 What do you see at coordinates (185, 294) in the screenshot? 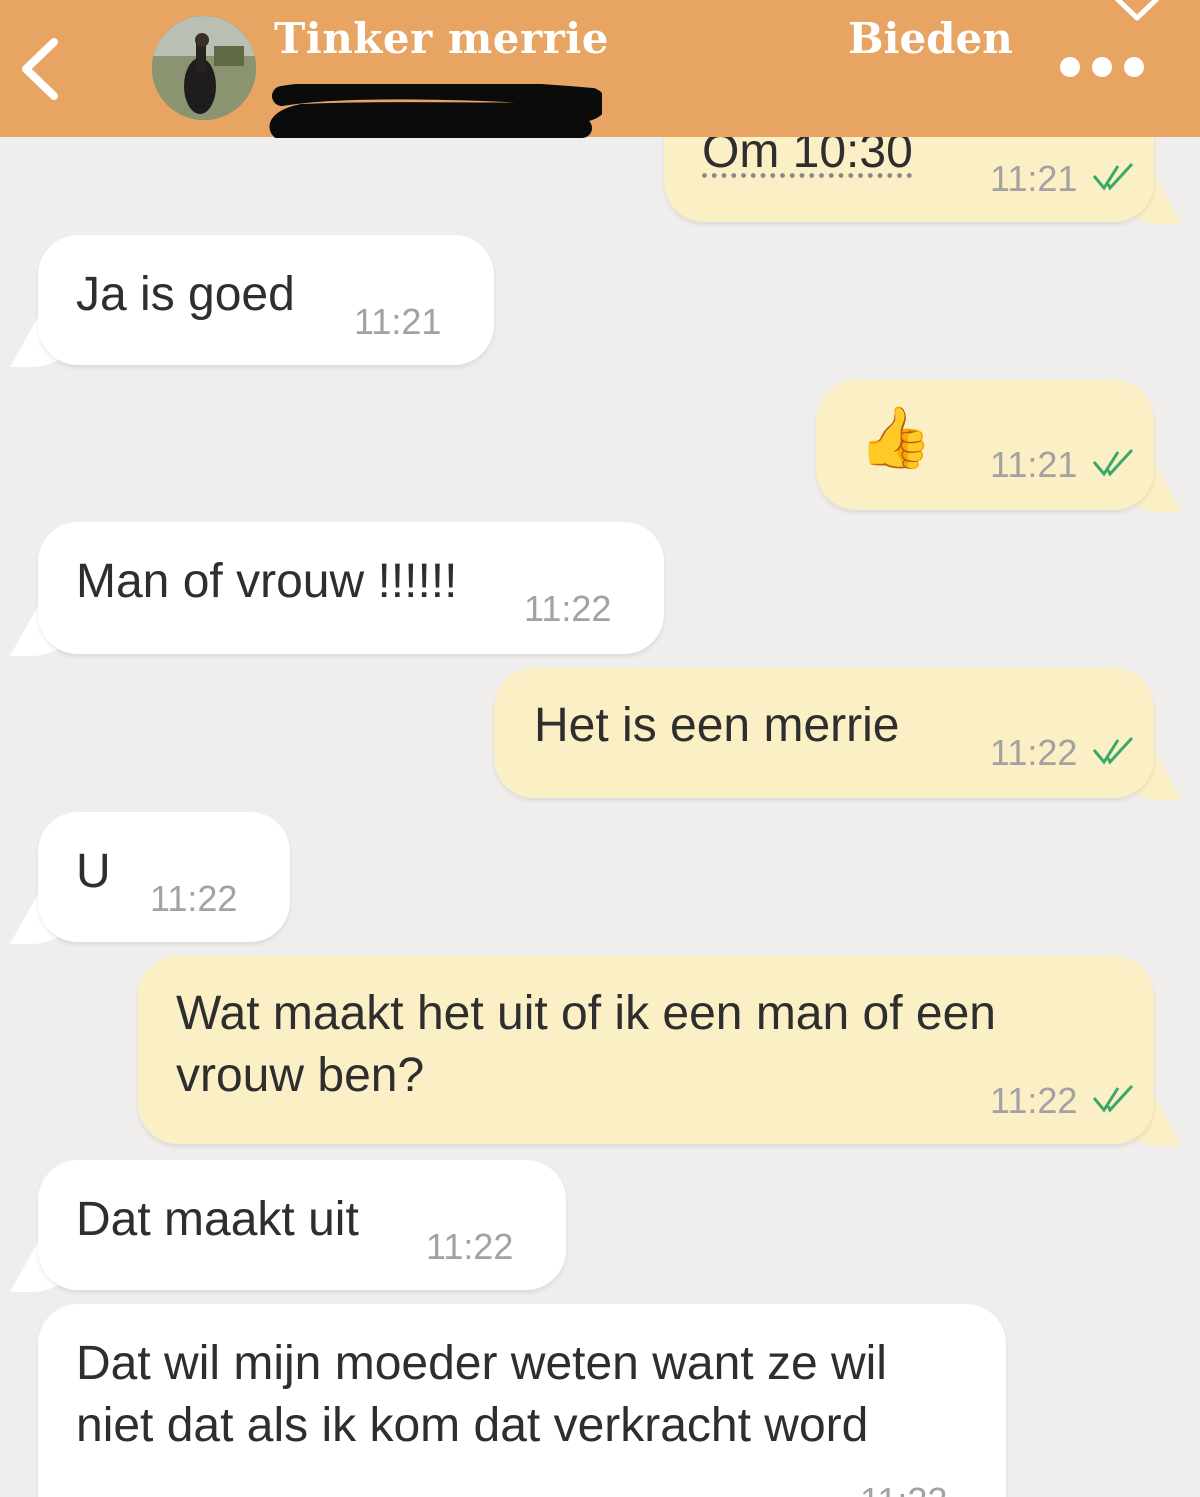
I see `message-text: Ja is goed` at bounding box center [185, 294].